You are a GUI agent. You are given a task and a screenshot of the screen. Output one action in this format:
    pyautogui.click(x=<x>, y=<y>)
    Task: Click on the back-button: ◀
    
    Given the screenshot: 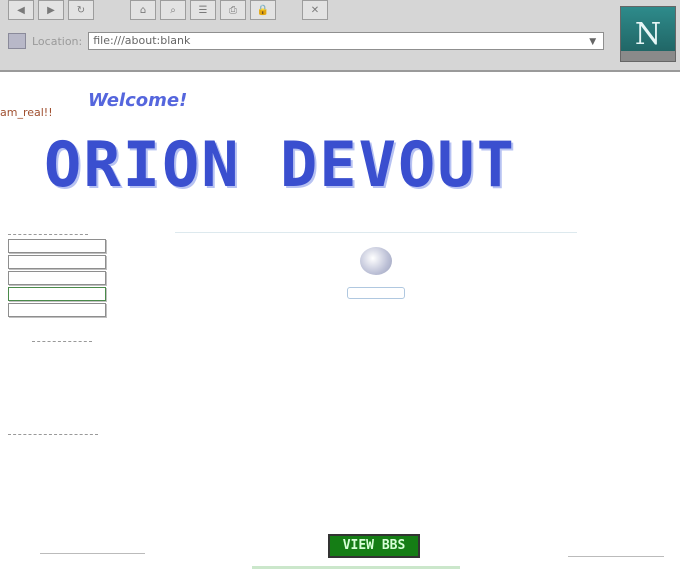 What is the action you would take?
    pyautogui.click(x=21, y=10)
    